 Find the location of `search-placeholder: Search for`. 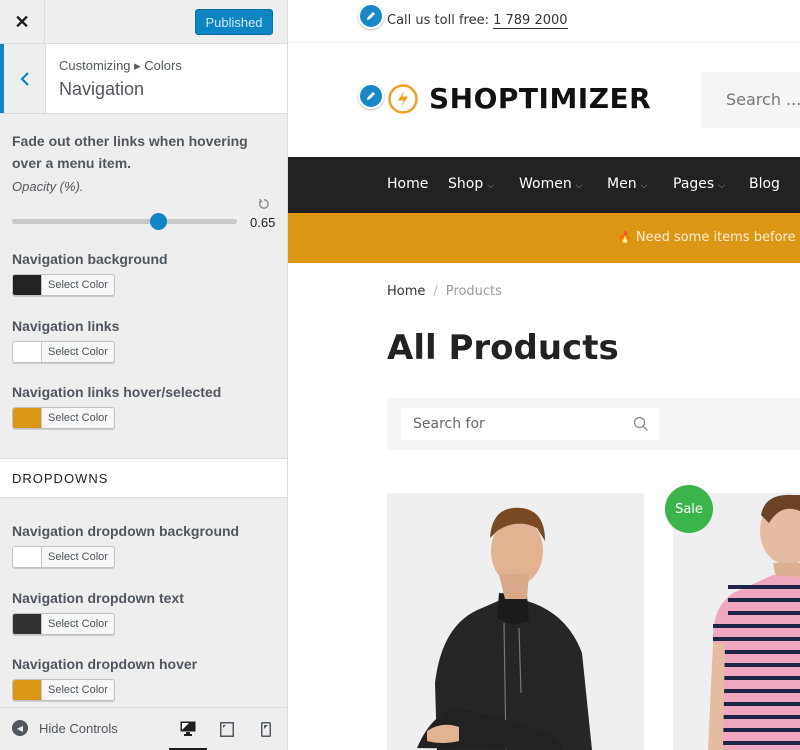

search-placeholder: Search for is located at coordinates (449, 424).